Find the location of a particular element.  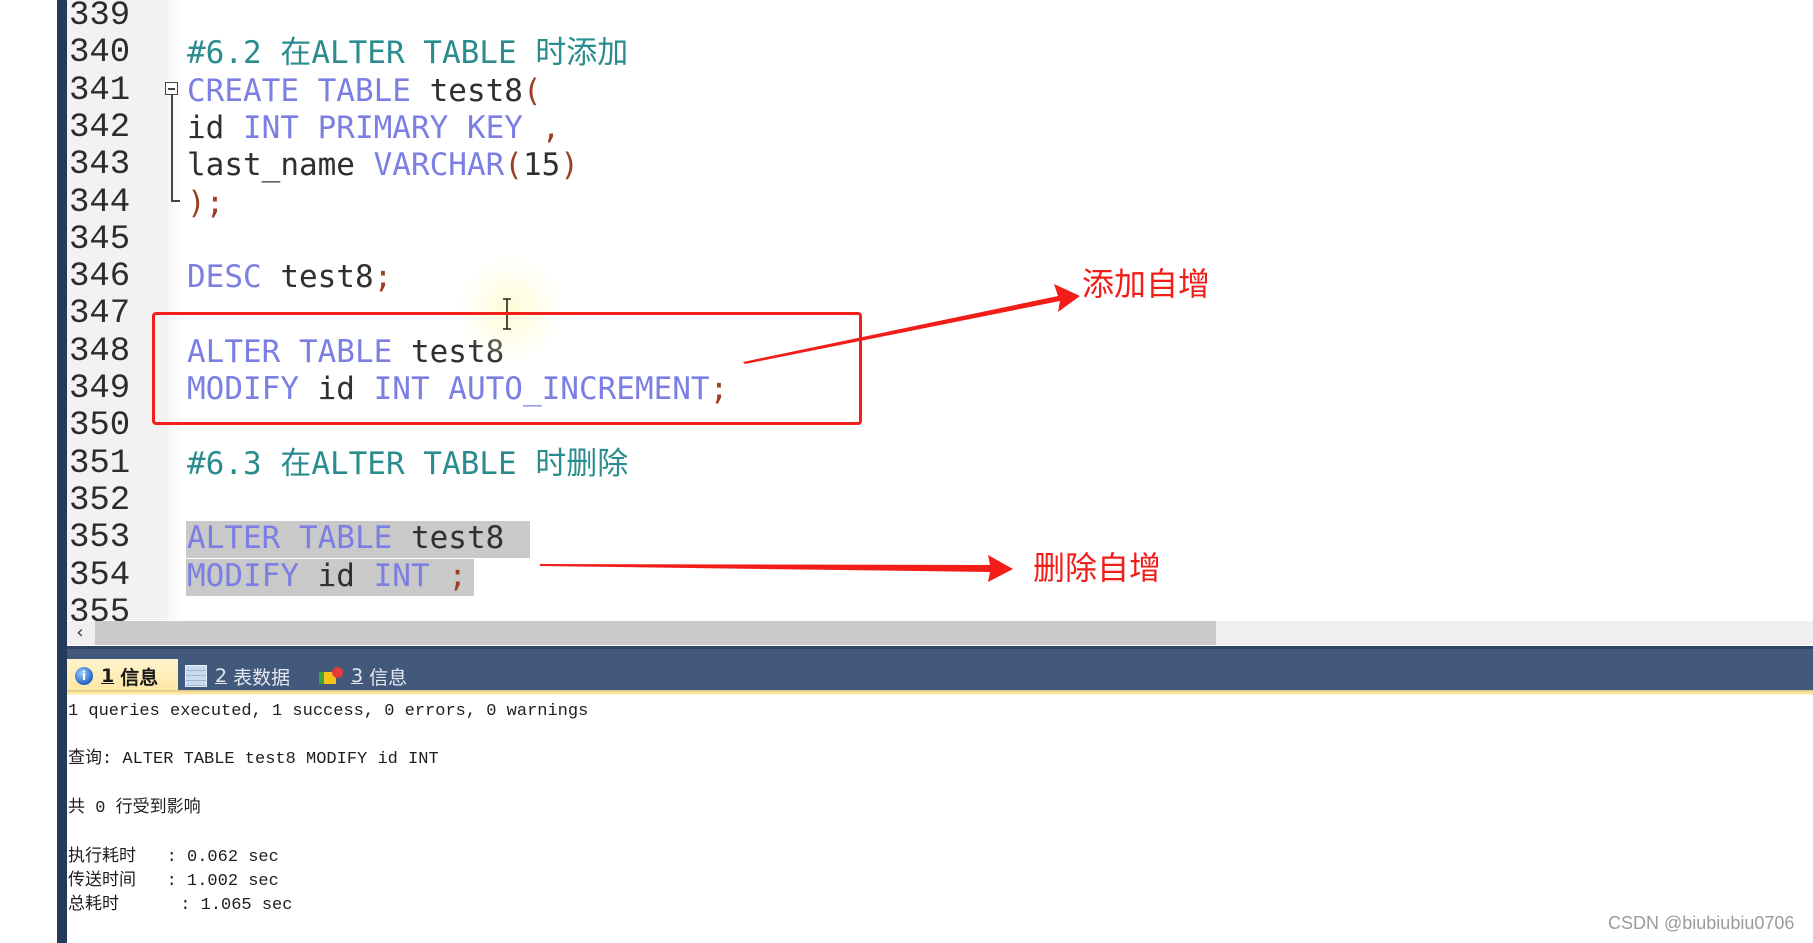

code-token-id: last_name is located at coordinates (271, 165).